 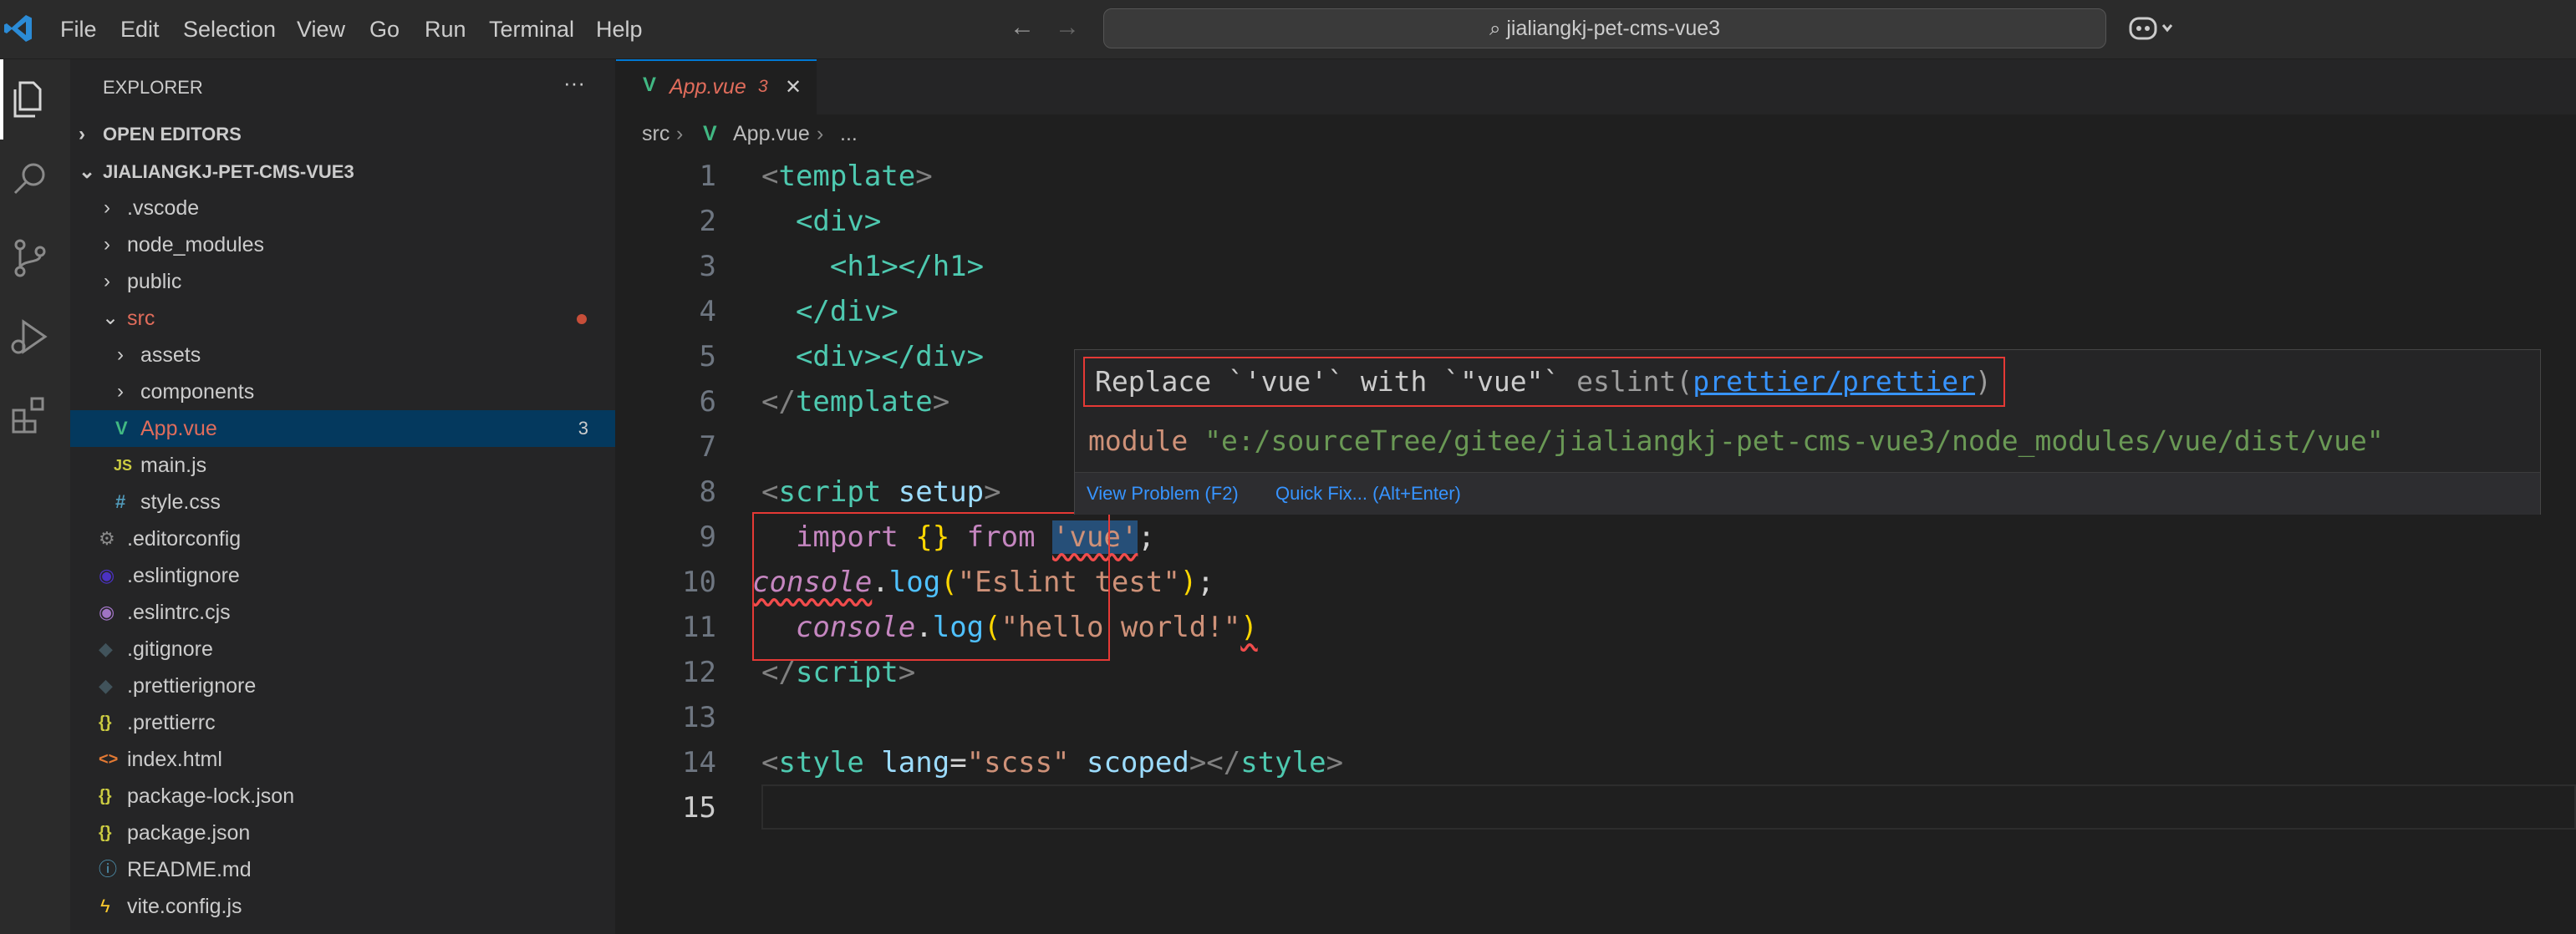 What do you see at coordinates (342, 686) in the screenshot?
I see `tree-item-prettierignore: ◆ .prettierignore` at bounding box center [342, 686].